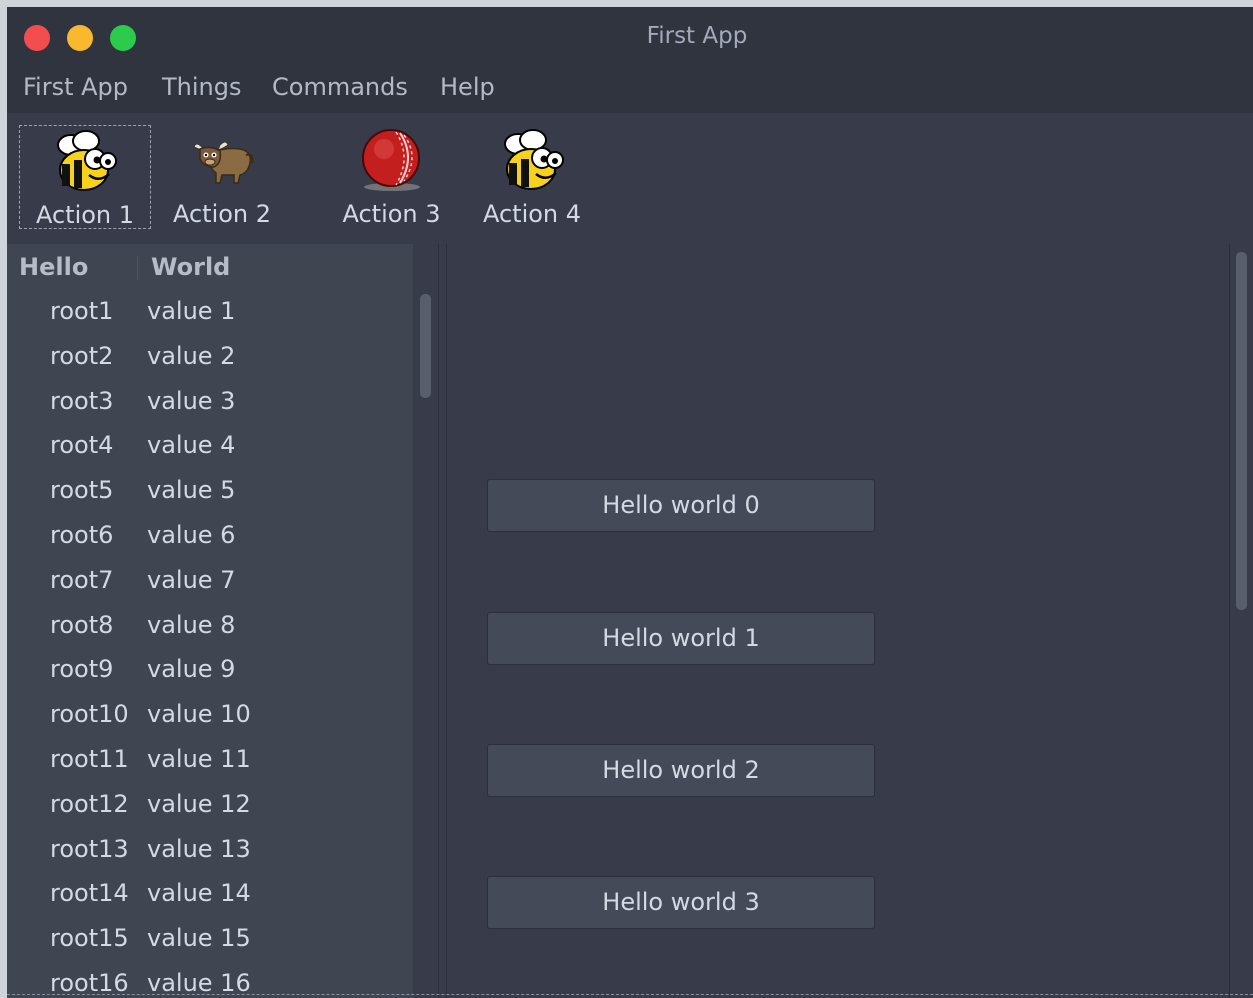  Describe the element at coordinates (85, 215) in the screenshot. I see `action-1-label: Action 1` at that location.